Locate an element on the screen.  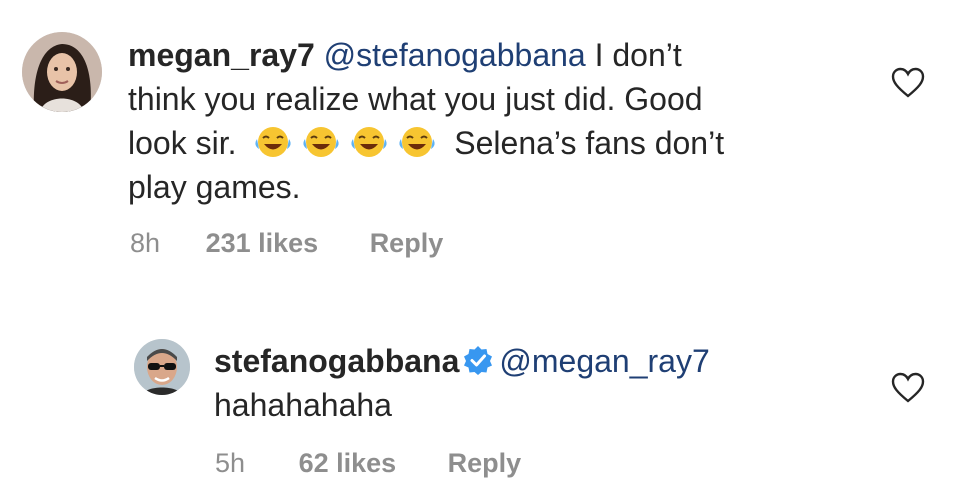
avatar-woman-photo-icon is located at coordinates (62, 72).